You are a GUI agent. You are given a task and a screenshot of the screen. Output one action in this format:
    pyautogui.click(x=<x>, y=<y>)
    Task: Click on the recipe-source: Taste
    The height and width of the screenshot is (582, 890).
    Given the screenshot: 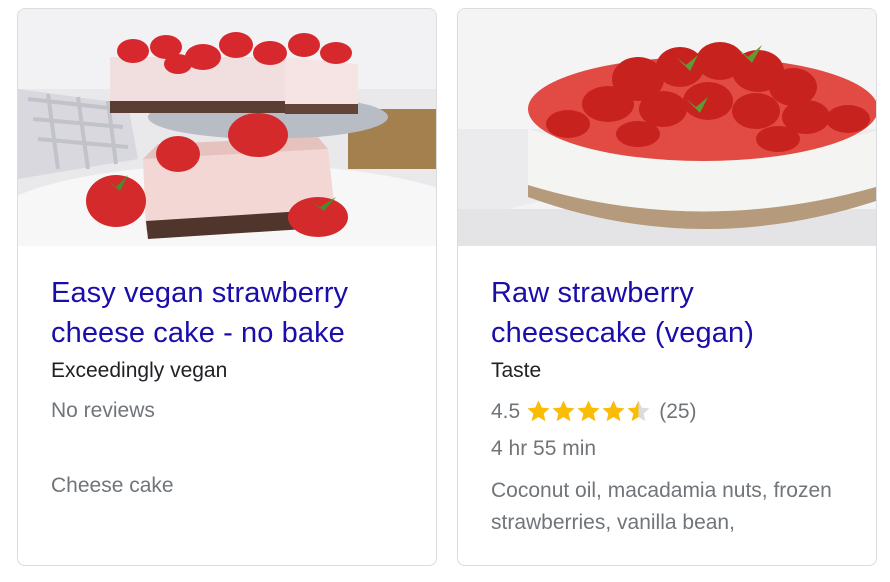 What is the action you would take?
    pyautogui.click(x=516, y=370)
    